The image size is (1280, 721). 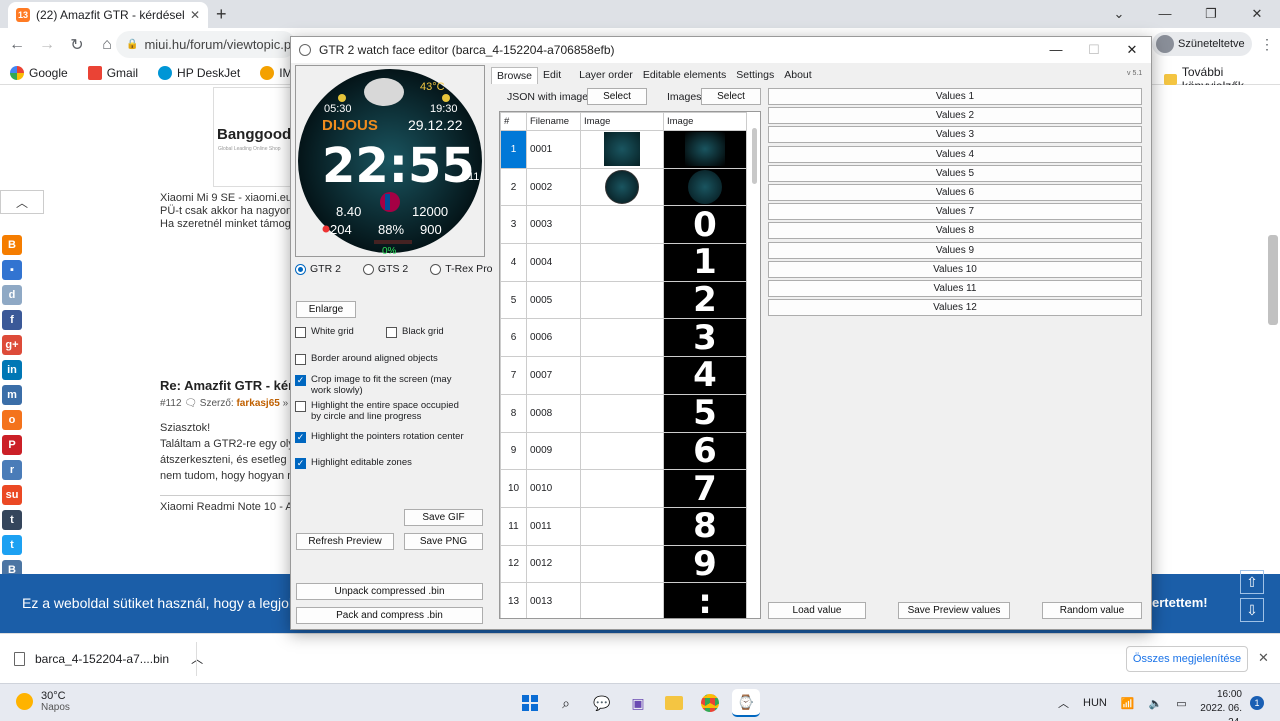 What do you see at coordinates (12, 295) in the screenshot?
I see `digg-icon: d` at bounding box center [12, 295].